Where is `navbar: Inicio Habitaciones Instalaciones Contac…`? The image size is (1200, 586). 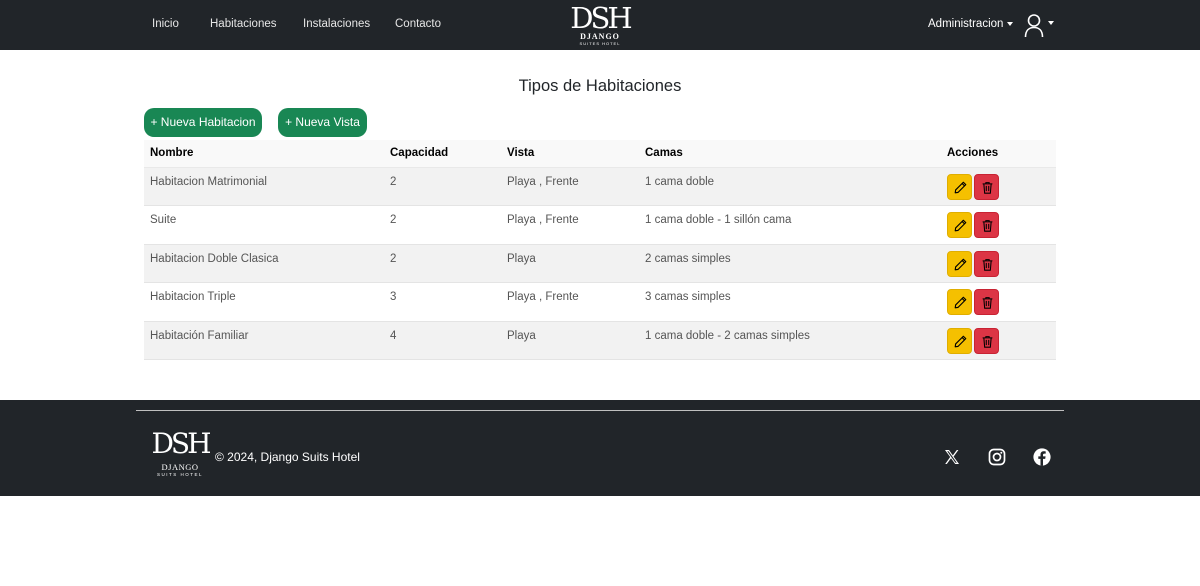
navbar: Inicio Habitaciones Instalaciones Contac… is located at coordinates (600, 25).